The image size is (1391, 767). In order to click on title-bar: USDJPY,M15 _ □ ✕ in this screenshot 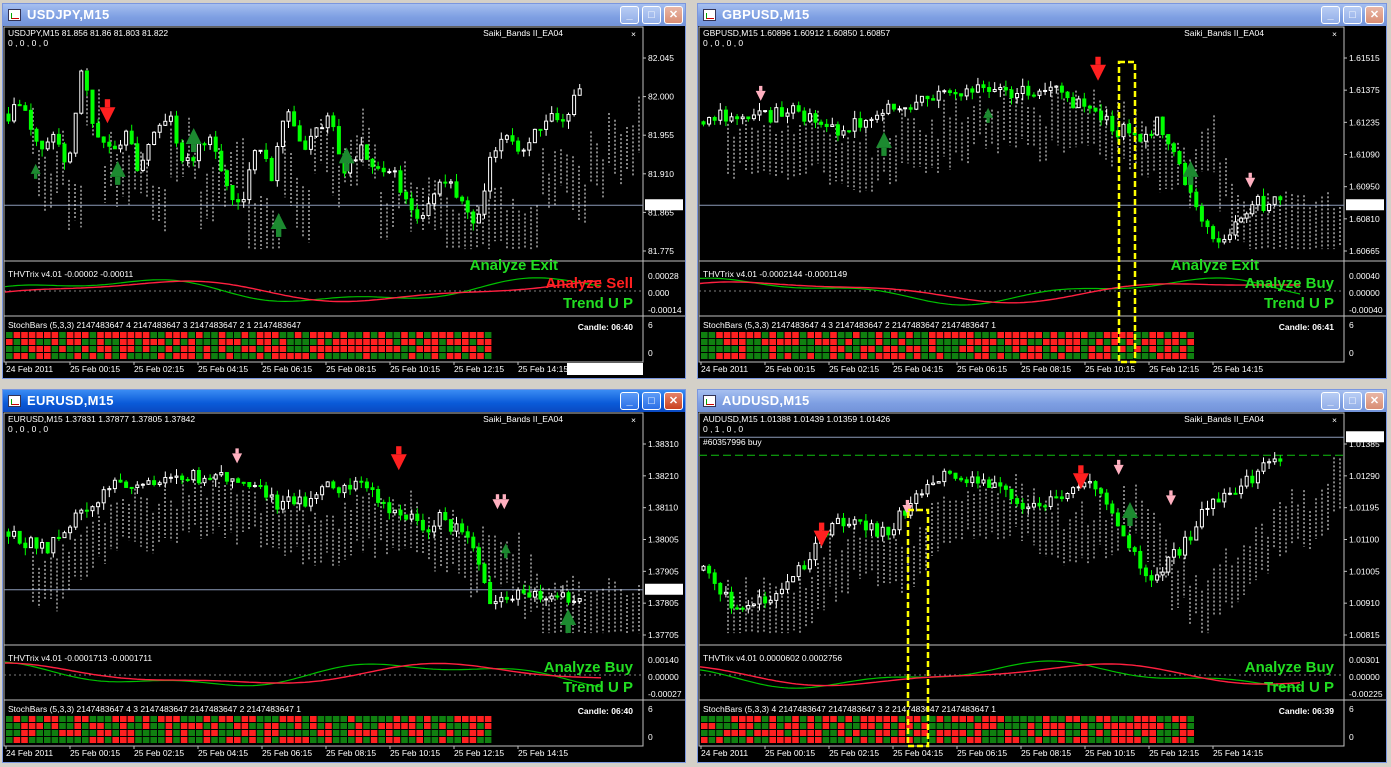, I will do `click(344, 15)`.